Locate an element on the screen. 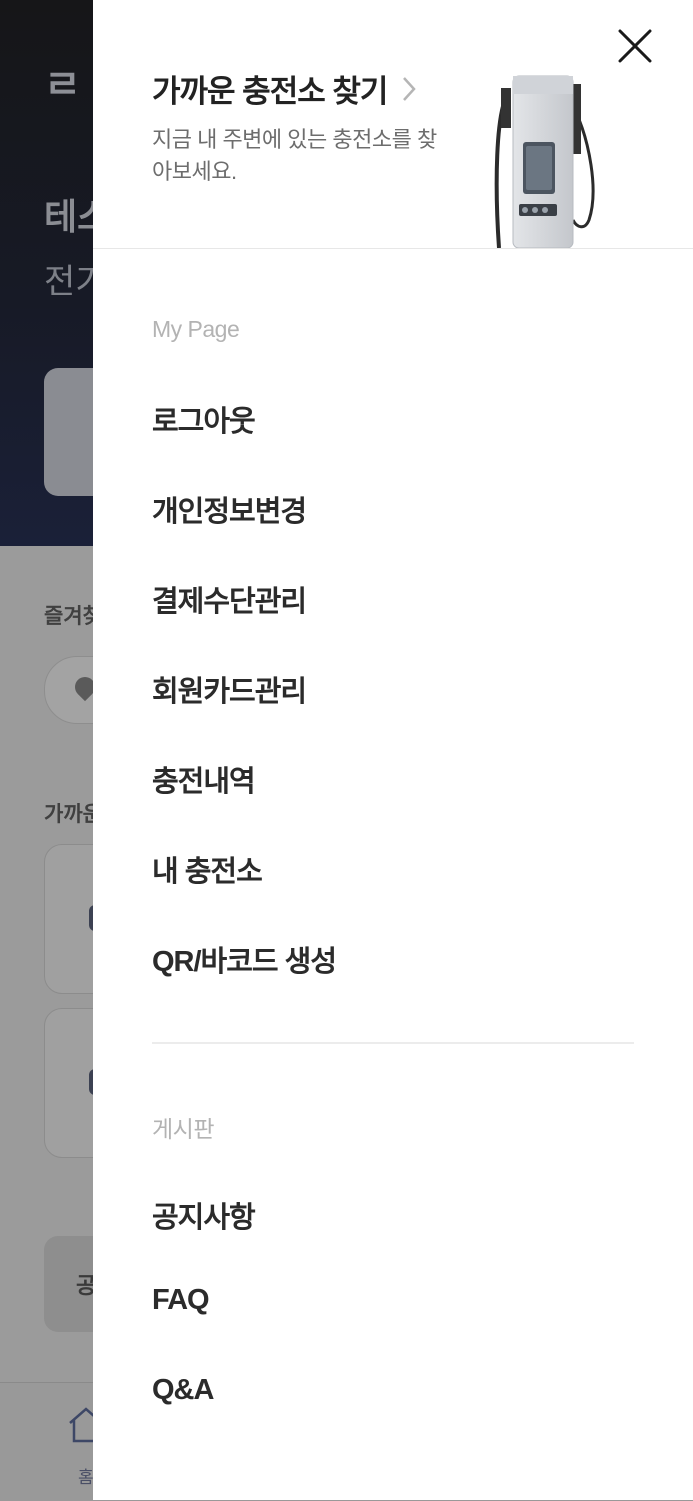 Image resolution: width=693 pixels, height=1501 pixels. section-divider is located at coordinates (393, 1043).